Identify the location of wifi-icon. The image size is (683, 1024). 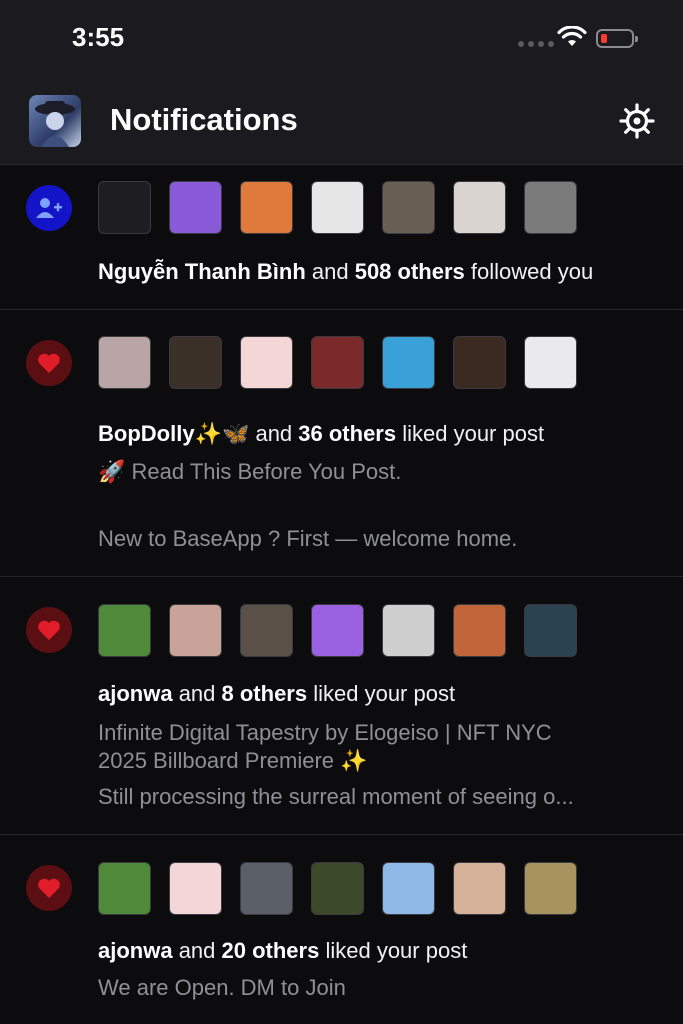
(572, 36).